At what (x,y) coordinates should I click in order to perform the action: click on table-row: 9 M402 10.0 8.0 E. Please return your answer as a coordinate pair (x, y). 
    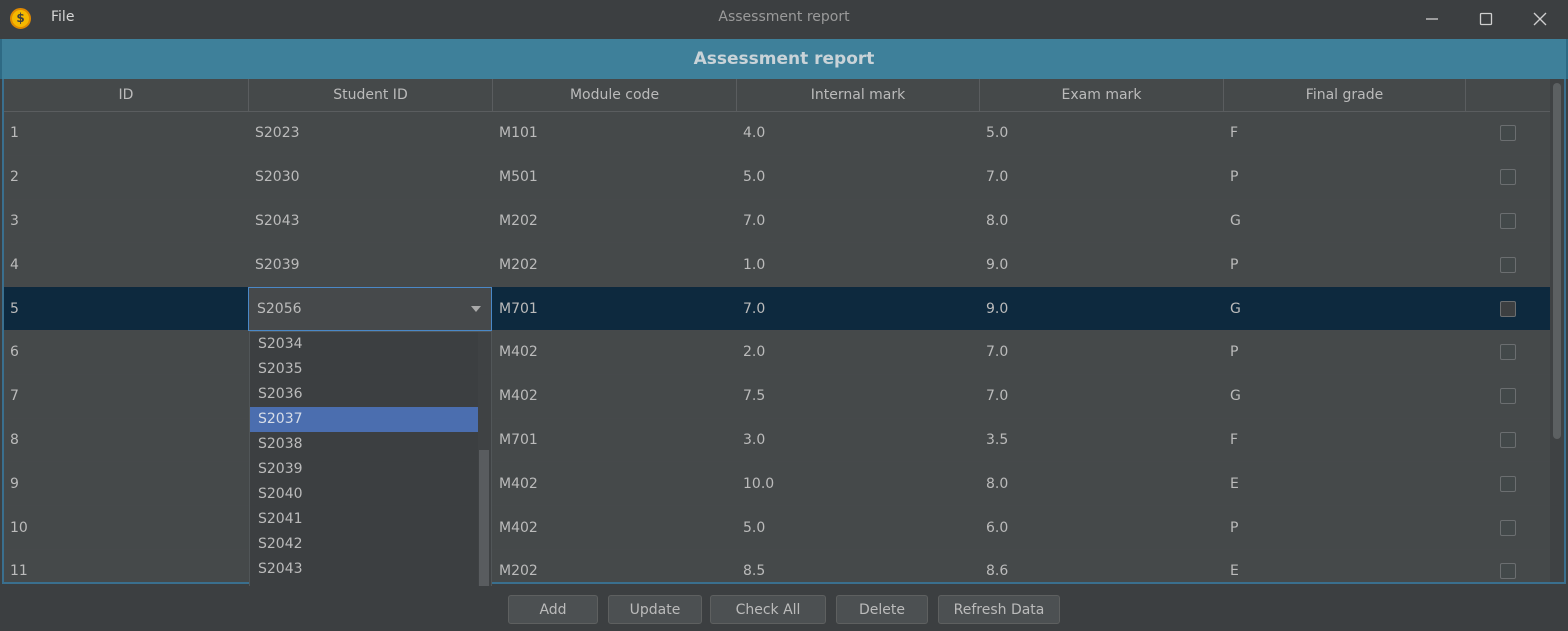
    Looking at the image, I should click on (777, 484).